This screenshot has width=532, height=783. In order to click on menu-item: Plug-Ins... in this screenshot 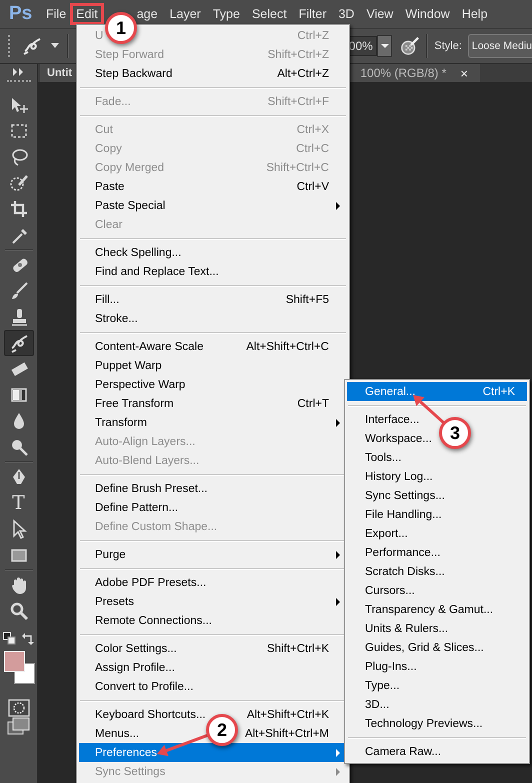, I will do `click(391, 666)`.